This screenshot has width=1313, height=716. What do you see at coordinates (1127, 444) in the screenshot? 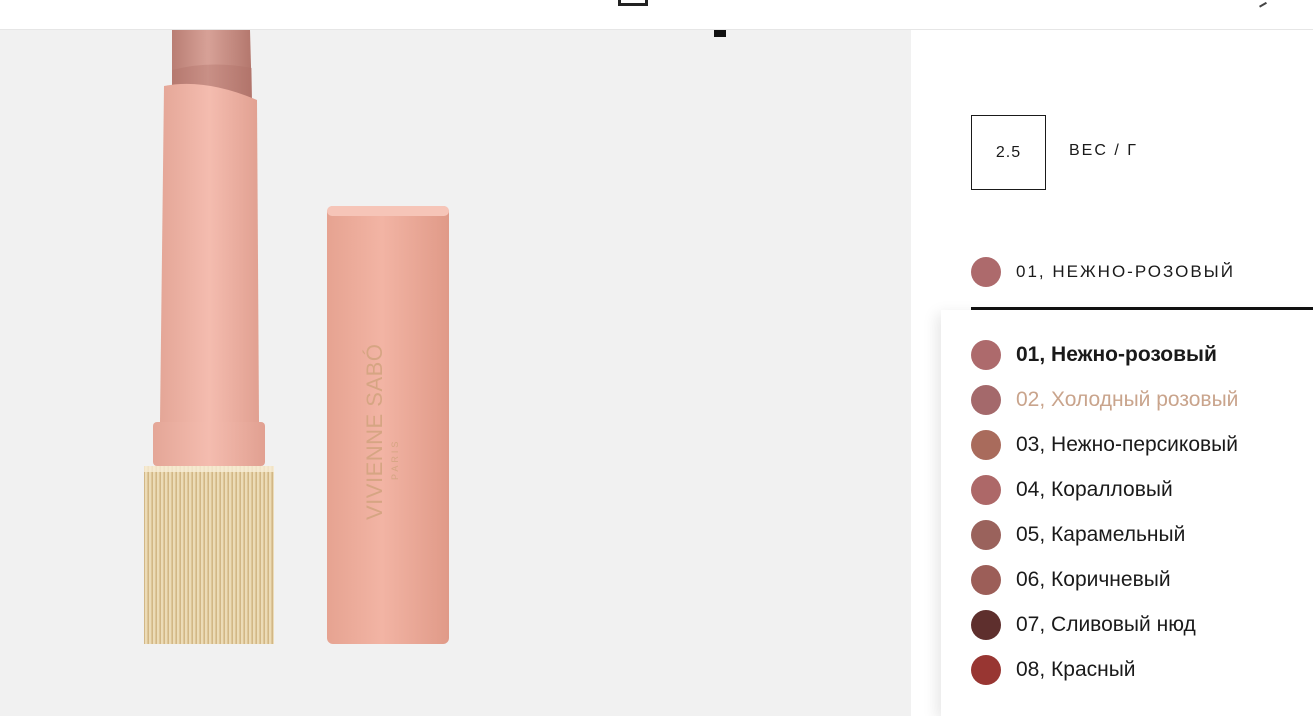
I see `shade-option-label: 03, Нежно-персиковый` at bounding box center [1127, 444].